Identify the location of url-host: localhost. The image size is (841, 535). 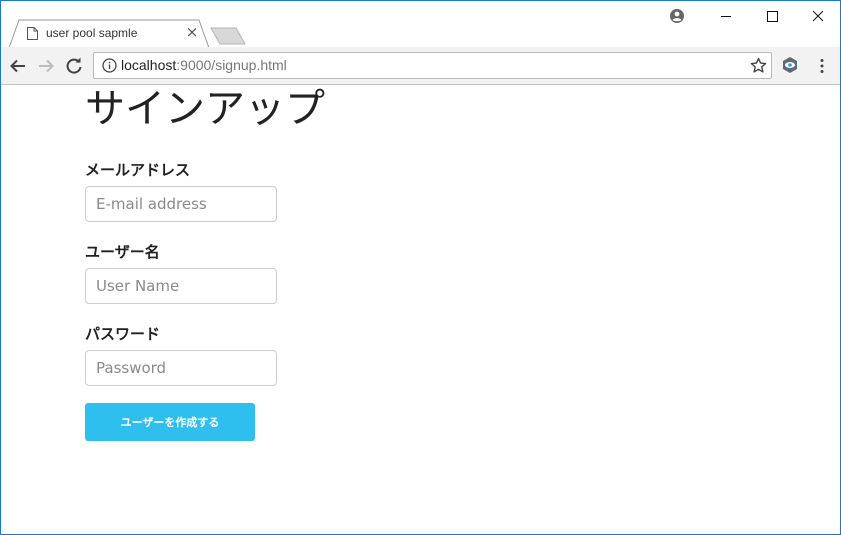
(149, 65).